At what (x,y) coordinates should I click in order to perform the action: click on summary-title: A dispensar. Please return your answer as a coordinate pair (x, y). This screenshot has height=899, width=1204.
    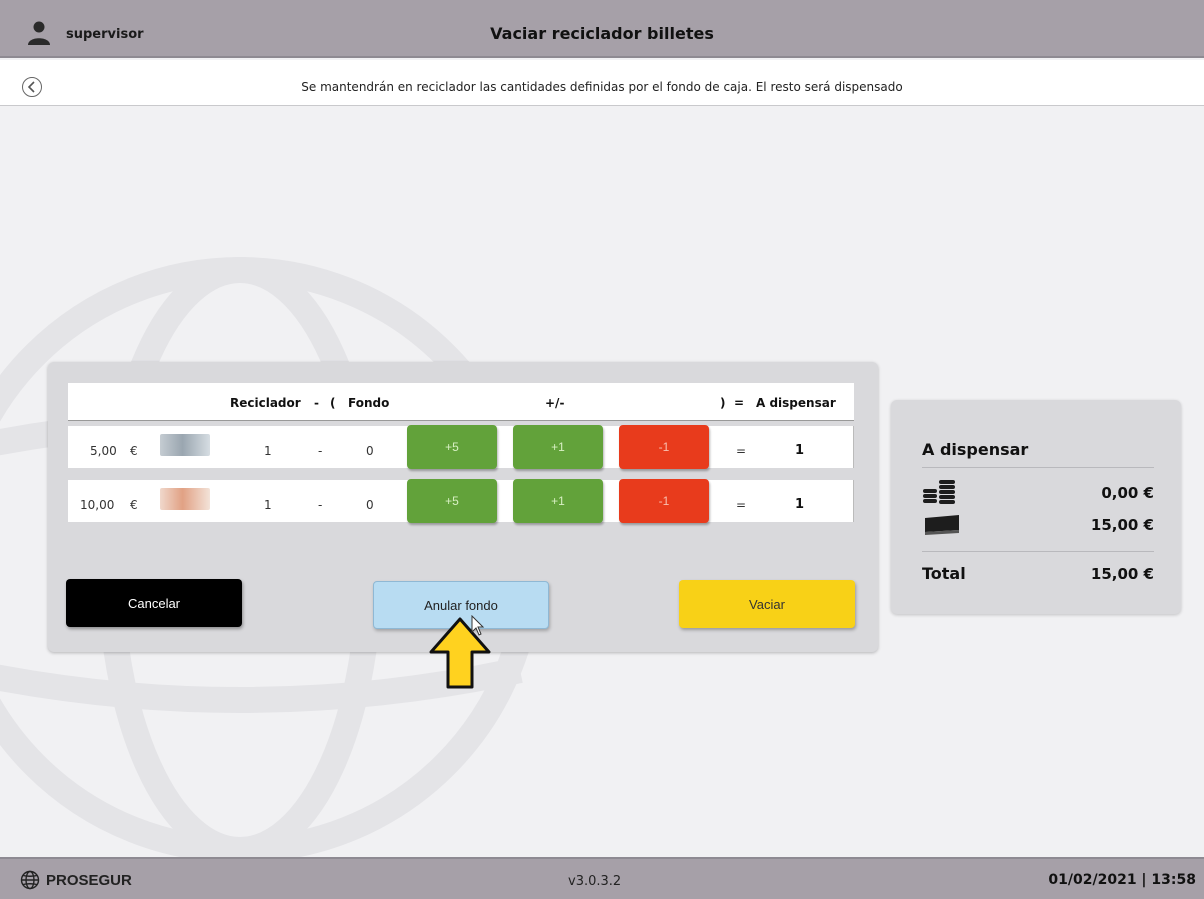
    Looking at the image, I should click on (975, 449).